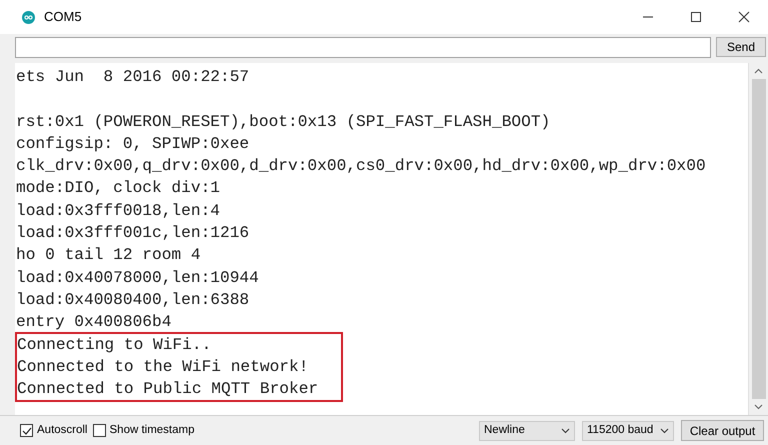 This screenshot has width=768, height=445. I want to click on scrollbar-thumb, so click(759, 239).